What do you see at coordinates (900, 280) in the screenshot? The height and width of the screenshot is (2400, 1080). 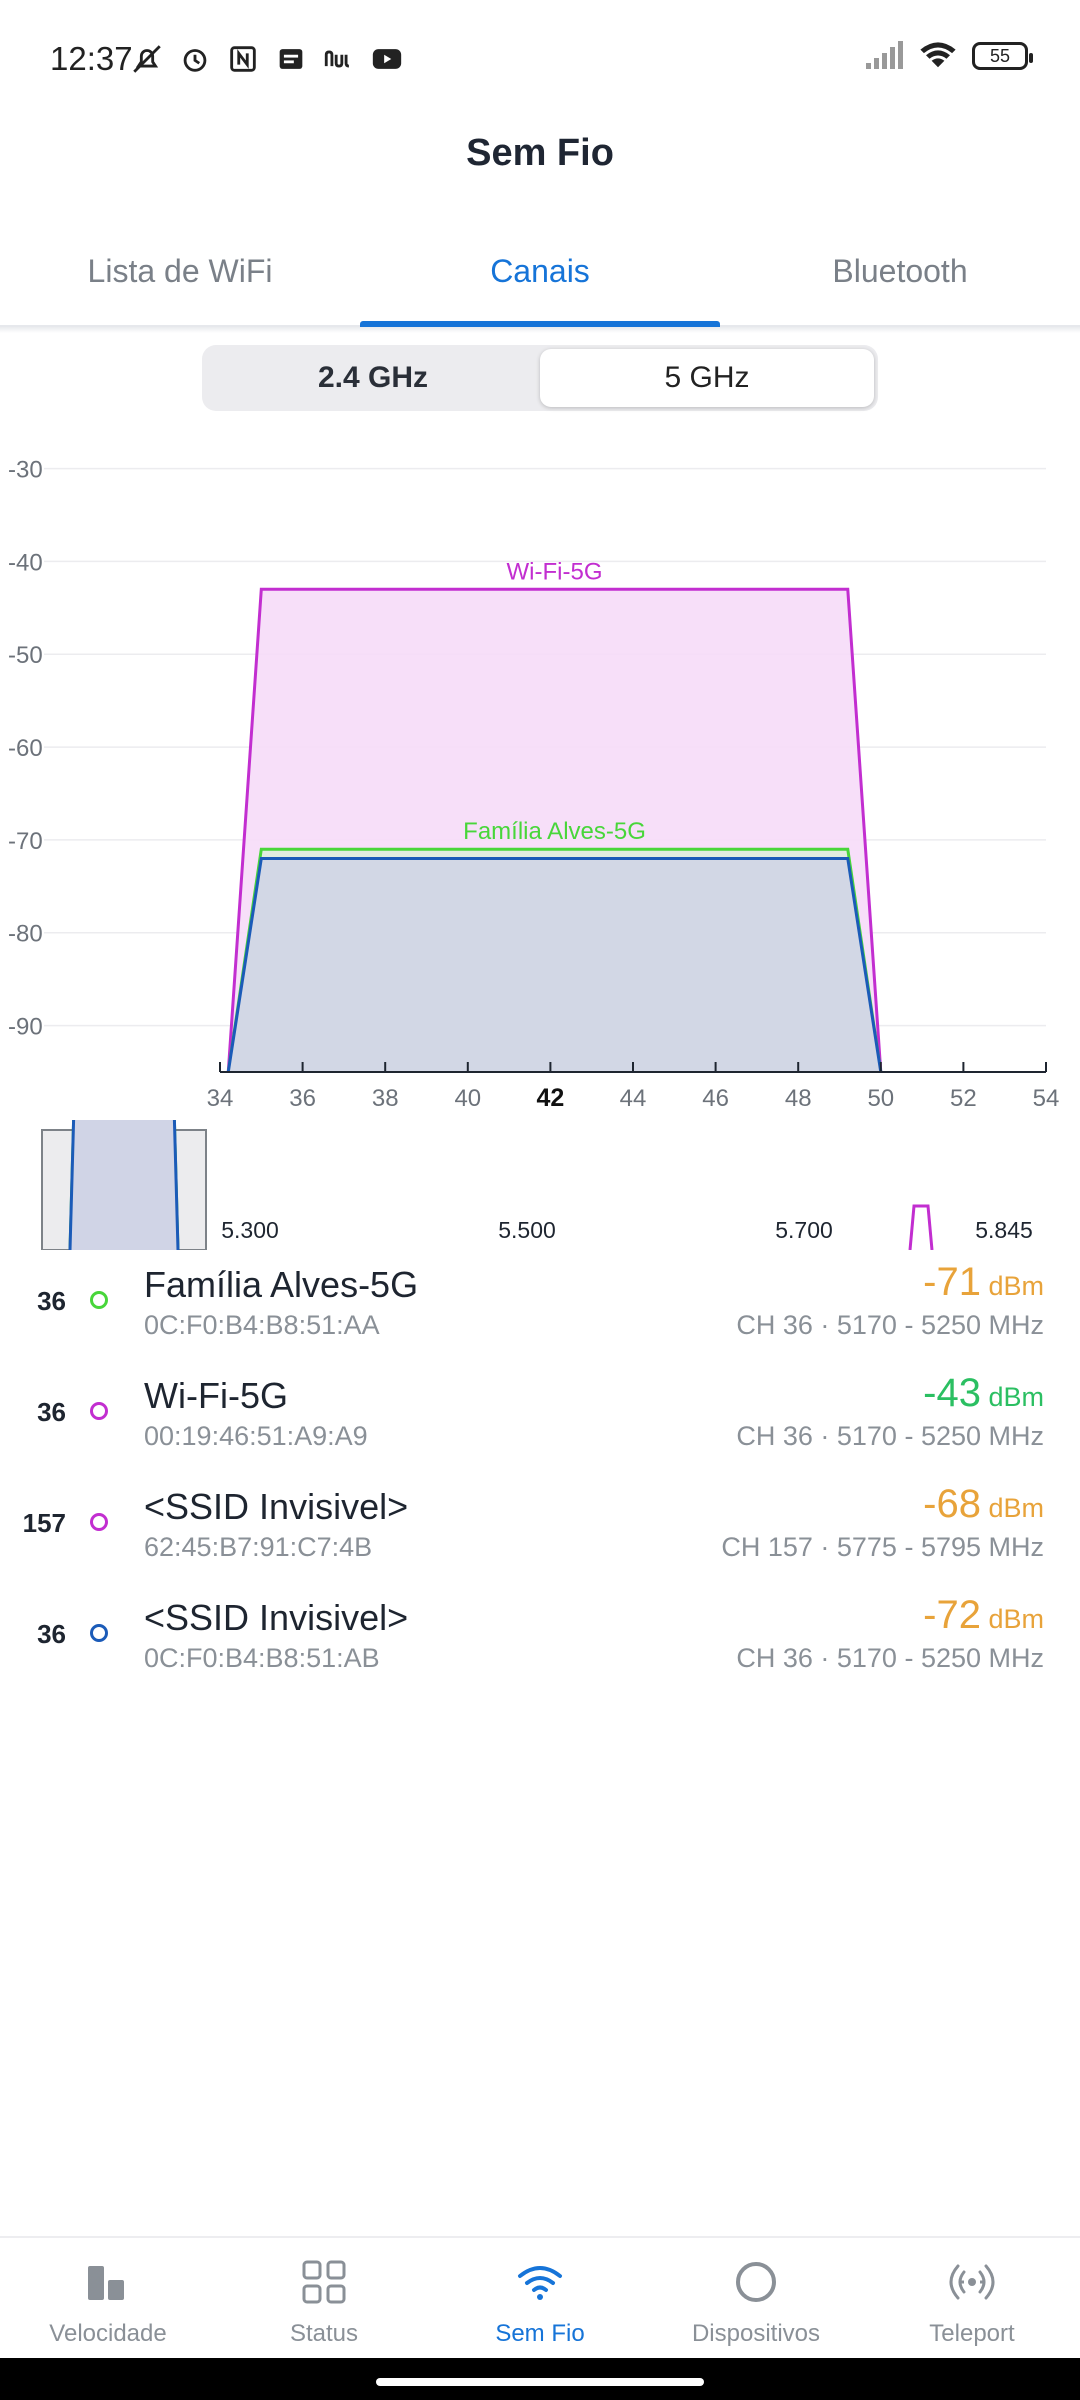 I see `tab-bluetooth: Bluetooth` at bounding box center [900, 280].